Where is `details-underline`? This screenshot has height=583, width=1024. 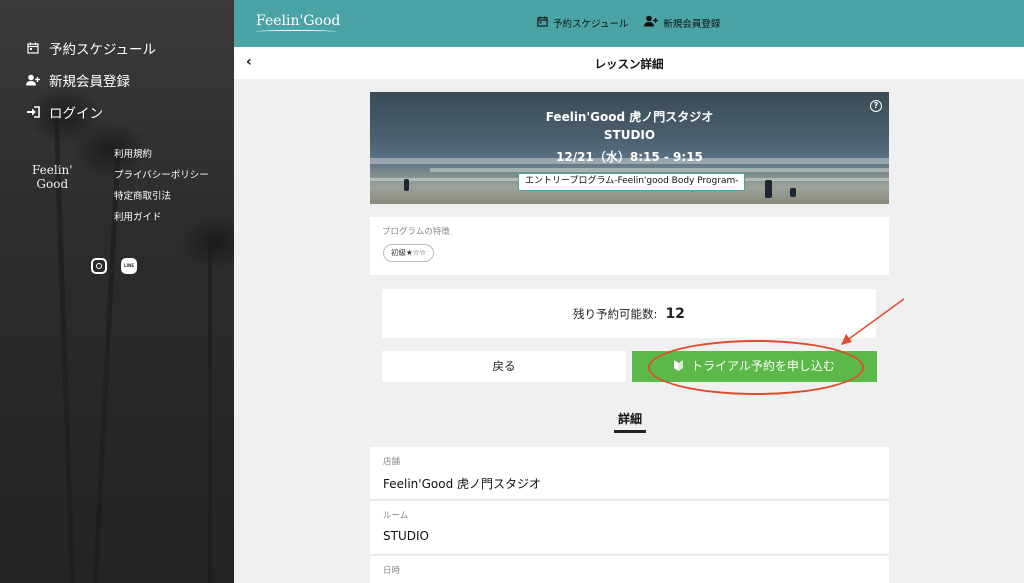 details-underline is located at coordinates (630, 431).